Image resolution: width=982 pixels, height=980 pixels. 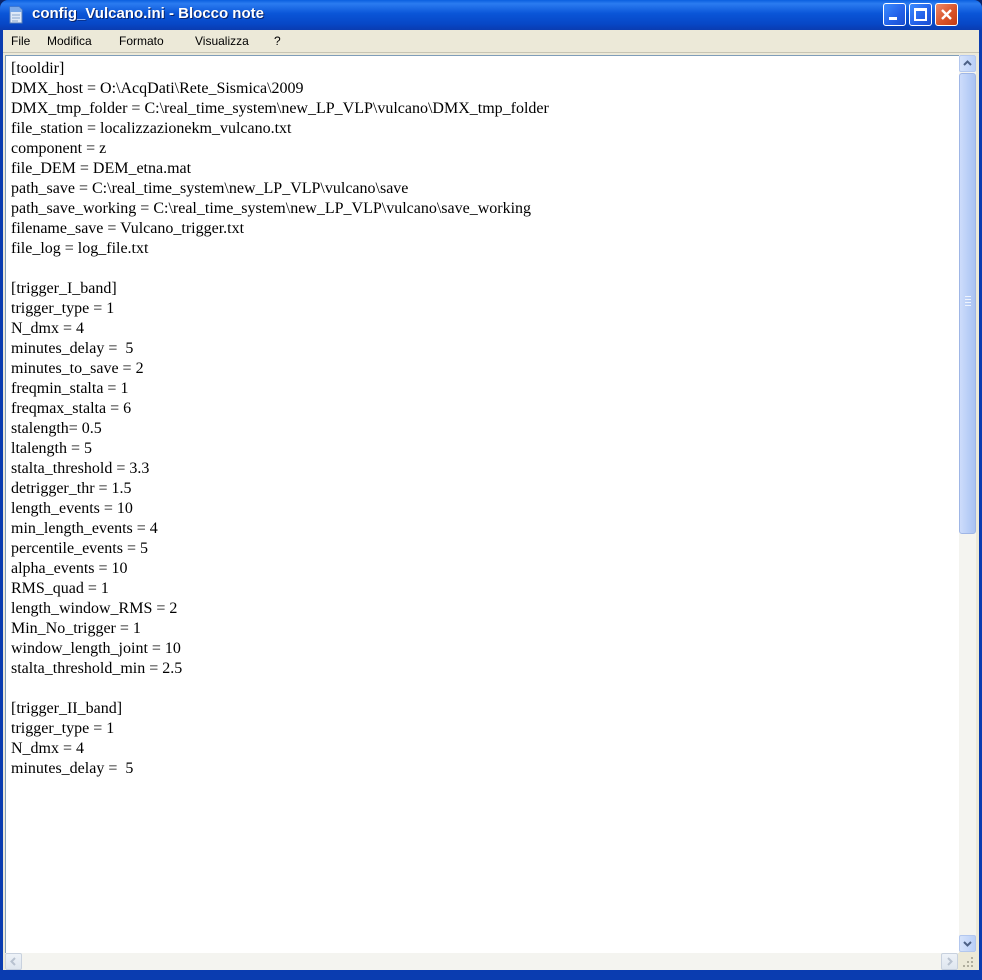 I want to click on document-line: [tooldir], so click(x=38, y=68).